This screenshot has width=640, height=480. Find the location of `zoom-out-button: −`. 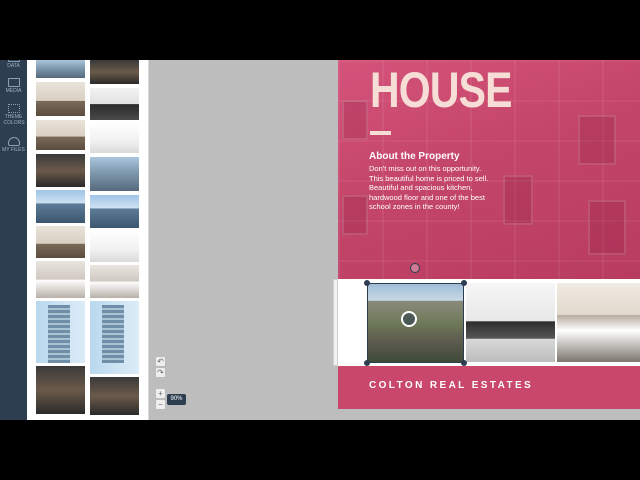

zoom-out-button: − is located at coordinates (160, 404).